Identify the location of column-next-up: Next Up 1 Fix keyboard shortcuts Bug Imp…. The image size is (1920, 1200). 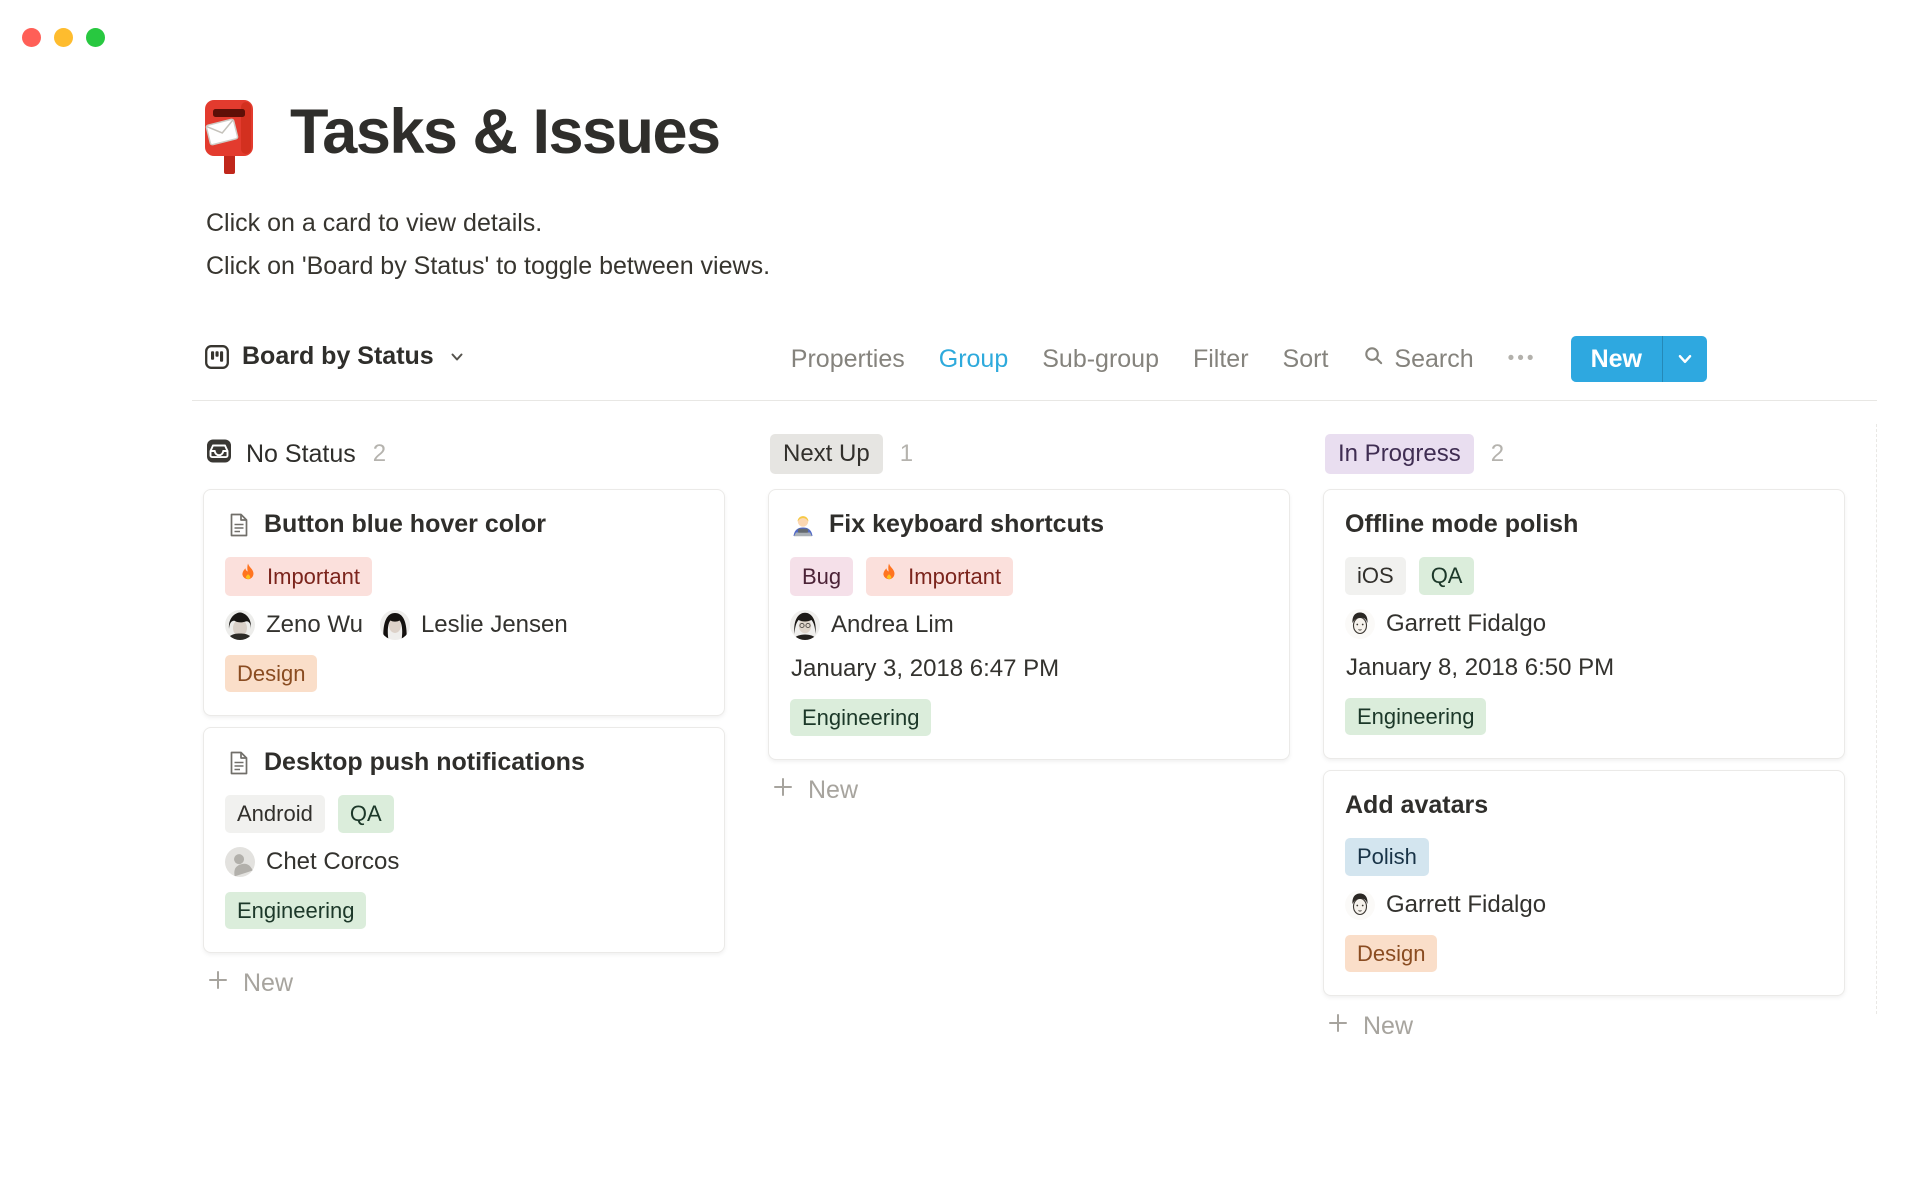
(1029, 620).